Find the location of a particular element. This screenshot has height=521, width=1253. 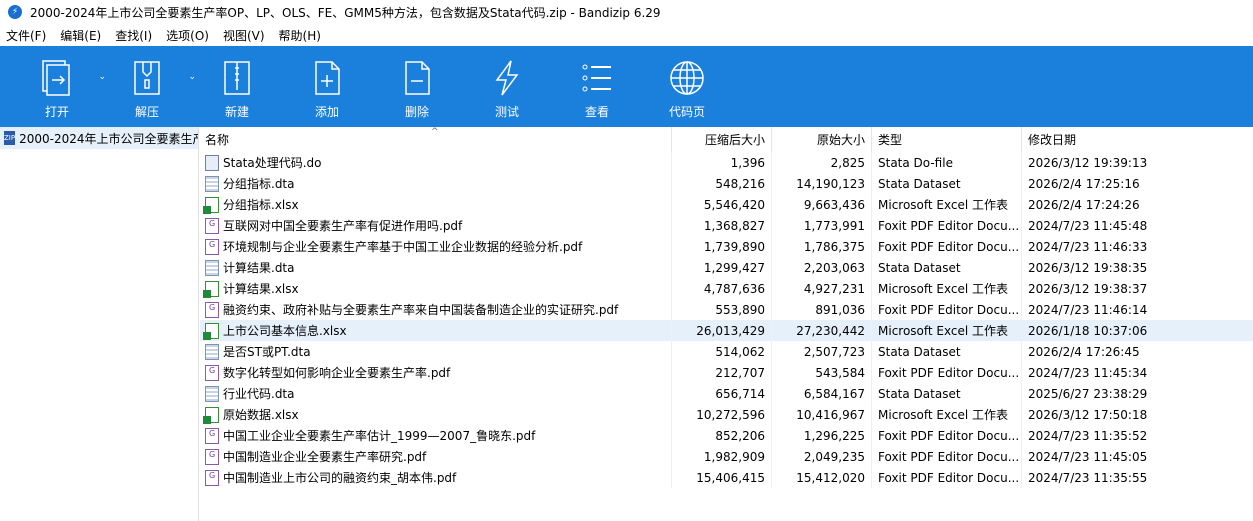

toolbar-button-open: 打开 ⌄ is located at coordinates (59, 86).